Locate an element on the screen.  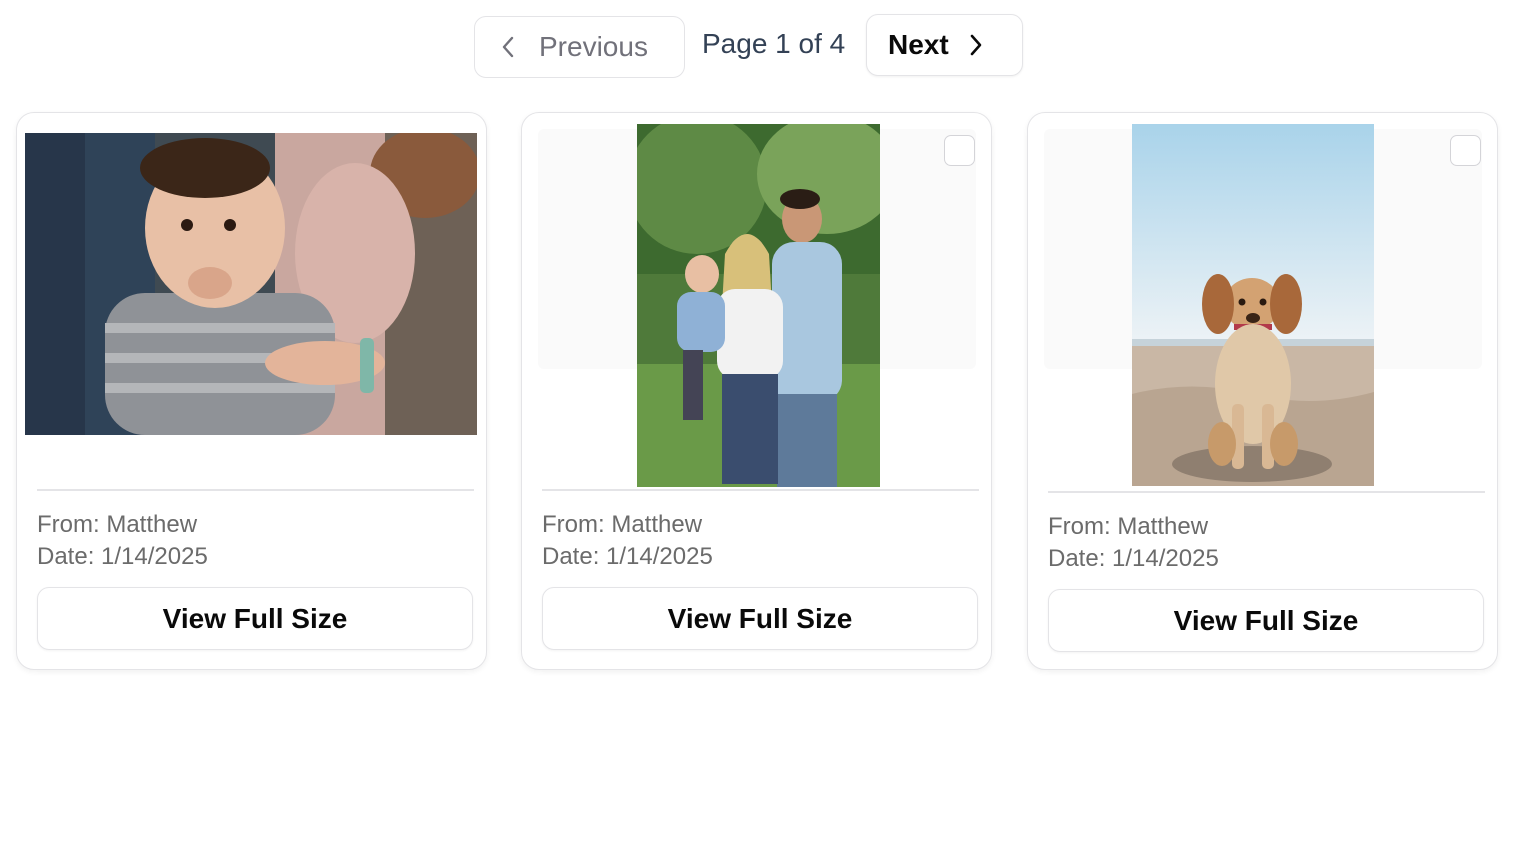
next-label: Next is located at coordinates (918, 44).